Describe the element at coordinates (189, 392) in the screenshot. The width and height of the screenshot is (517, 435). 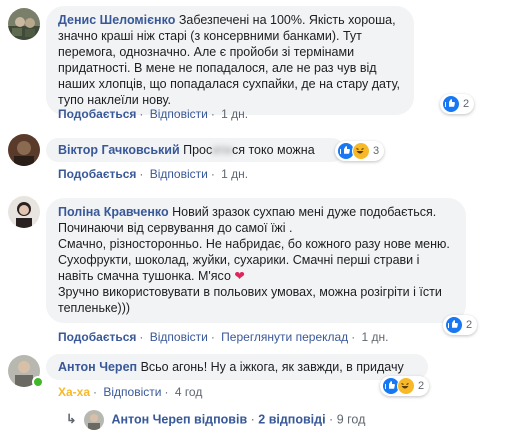
I see `timestamp: 4 год` at that location.